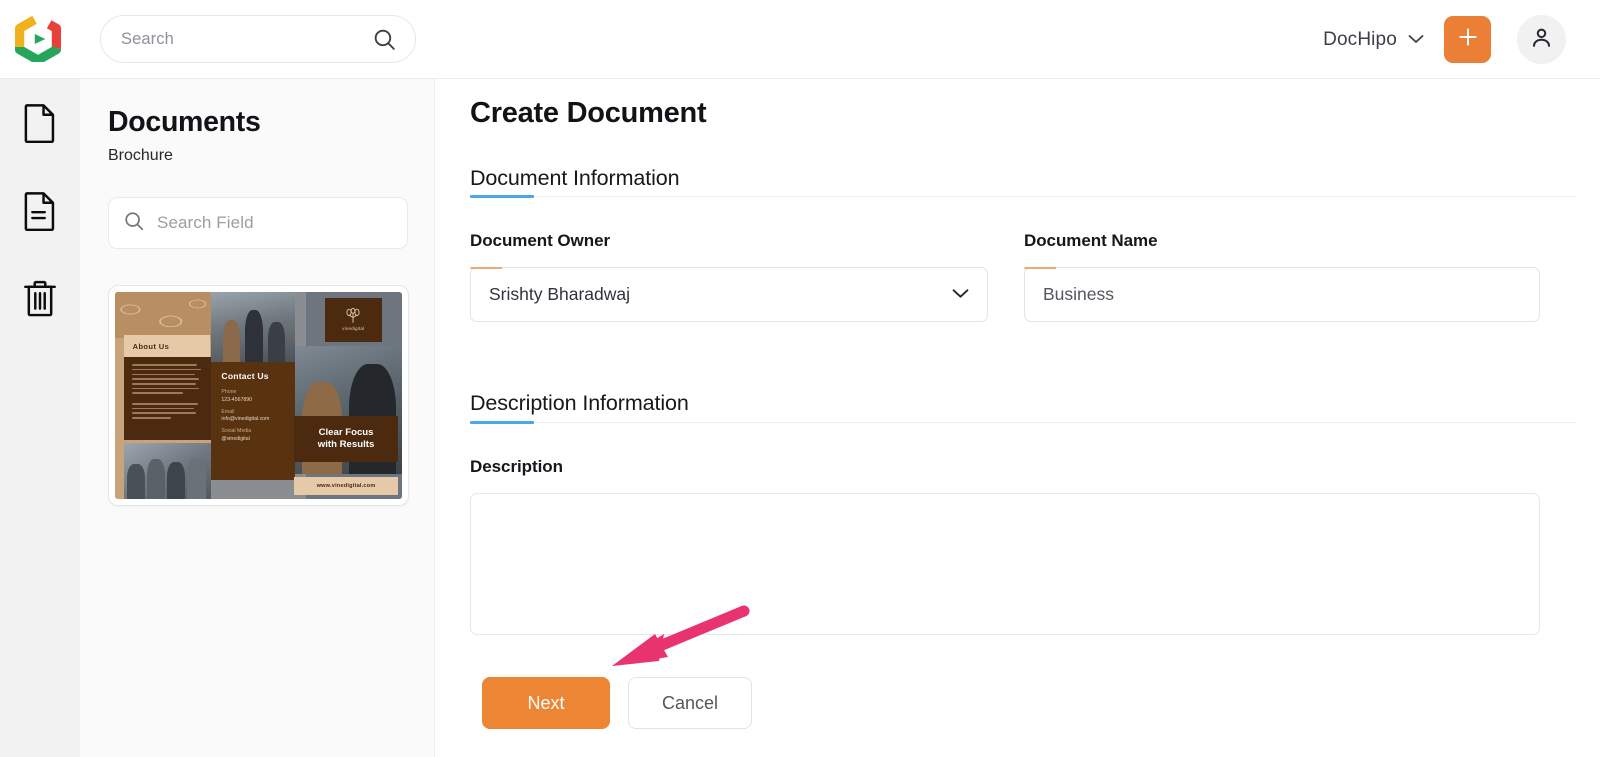 The image size is (1600, 757). What do you see at coordinates (140, 155) in the screenshot?
I see `documents-subtitle: Brochure` at bounding box center [140, 155].